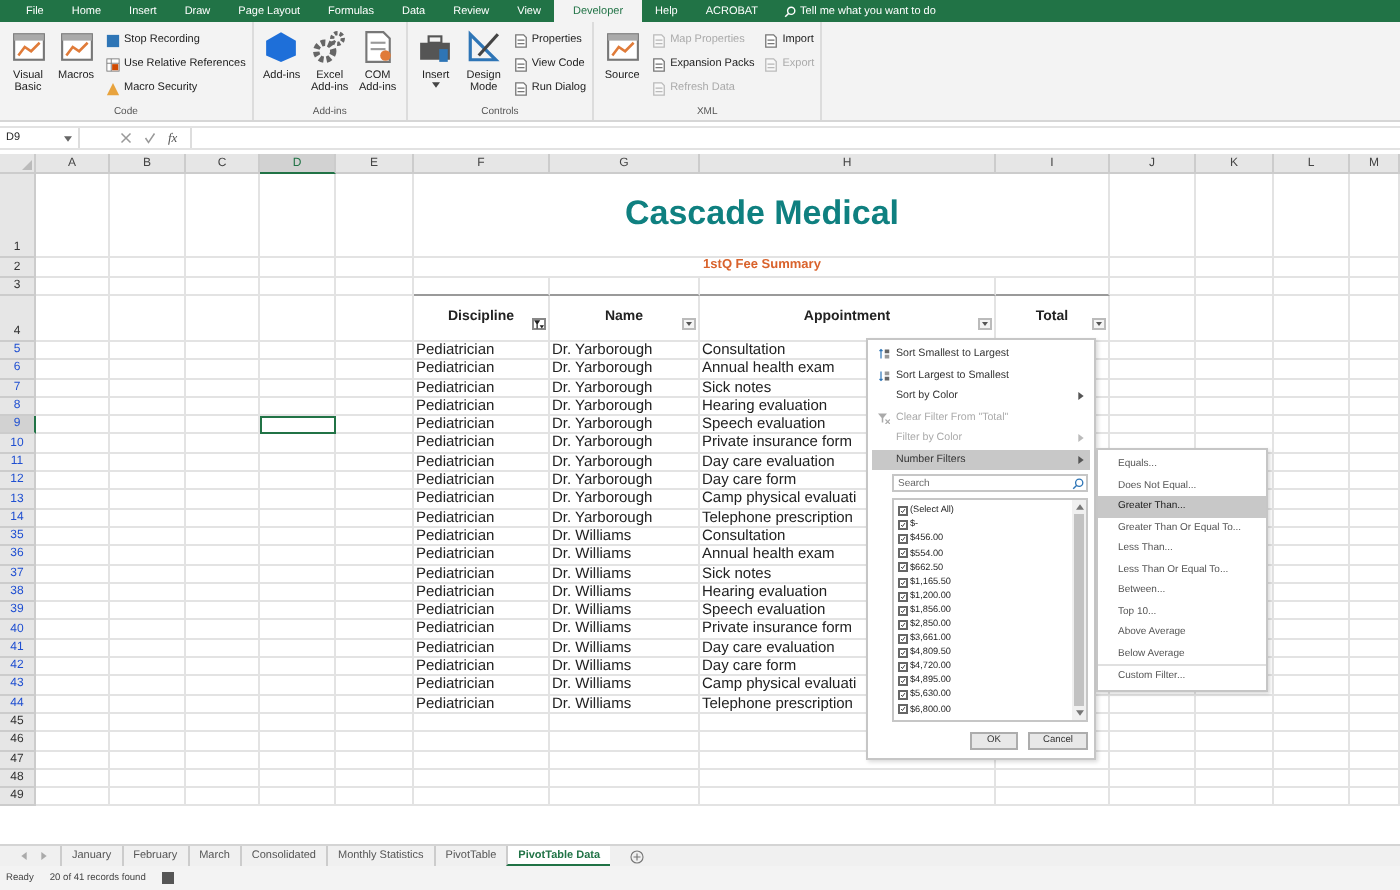 The height and width of the screenshot is (890, 1400). Describe the element at coordinates (113, 64) in the screenshot. I see `table-icon` at that location.